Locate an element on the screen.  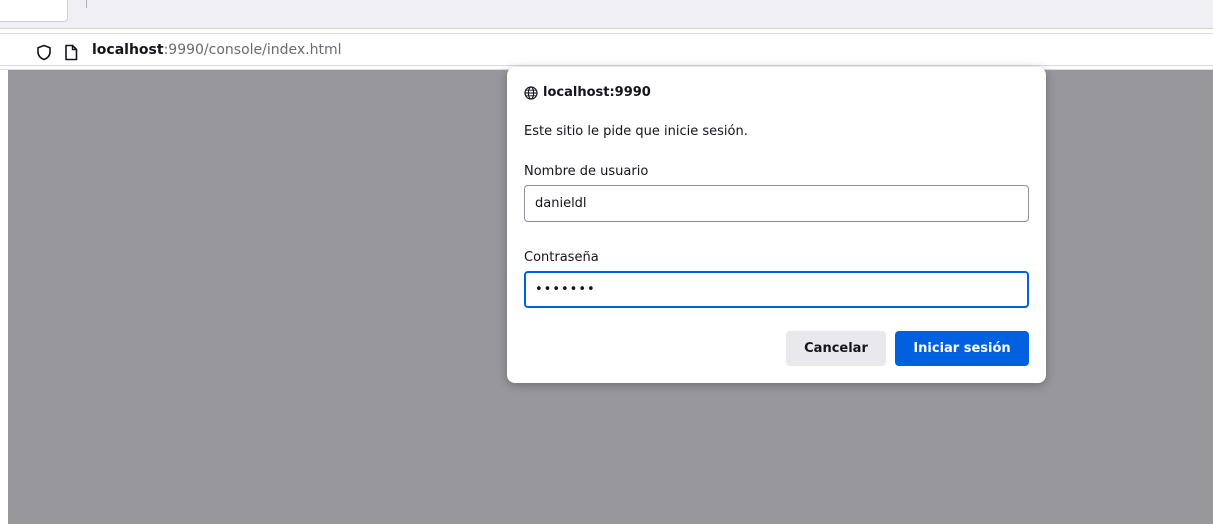
dialog-message: Este sitio le pide que inicie sesión. is located at coordinates (636, 131).